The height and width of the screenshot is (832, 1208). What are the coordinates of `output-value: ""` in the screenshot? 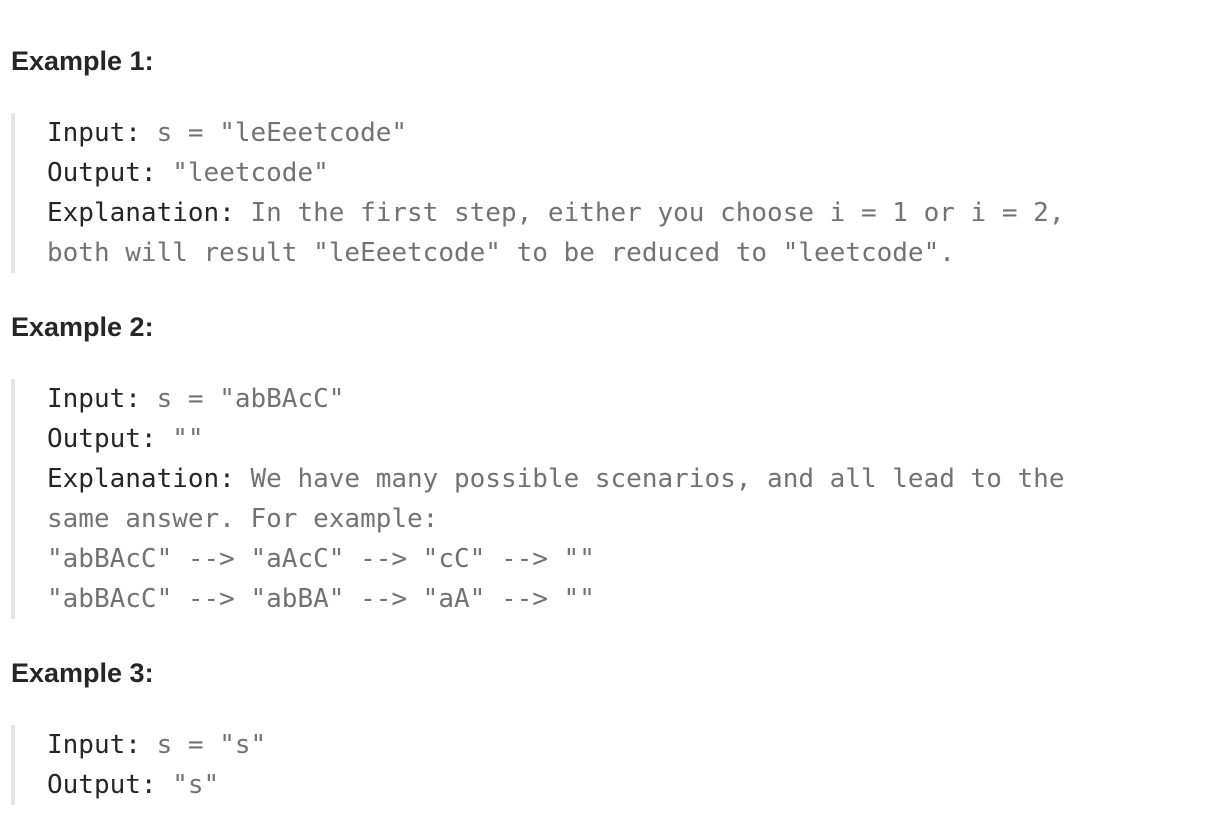 It's located at (180, 439).